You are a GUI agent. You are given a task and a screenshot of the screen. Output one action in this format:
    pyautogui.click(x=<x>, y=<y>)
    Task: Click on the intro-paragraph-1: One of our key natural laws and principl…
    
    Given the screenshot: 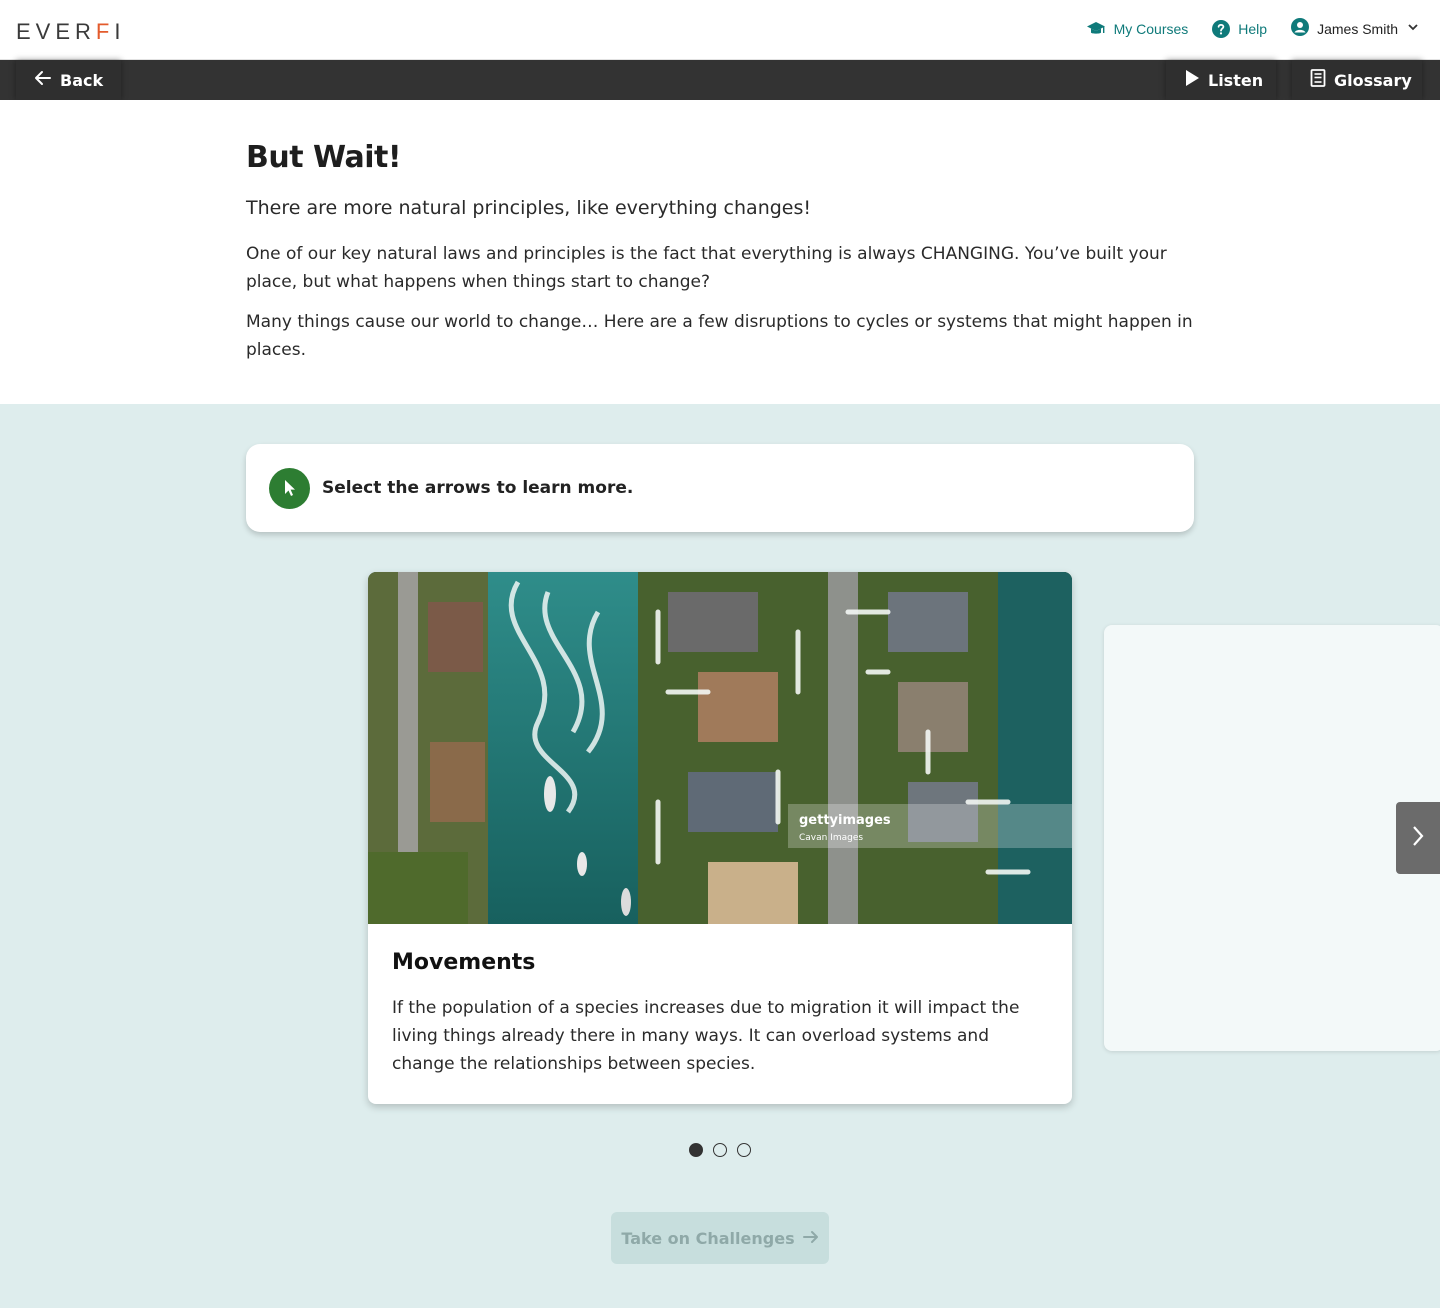 What is the action you would take?
    pyautogui.click(x=706, y=268)
    